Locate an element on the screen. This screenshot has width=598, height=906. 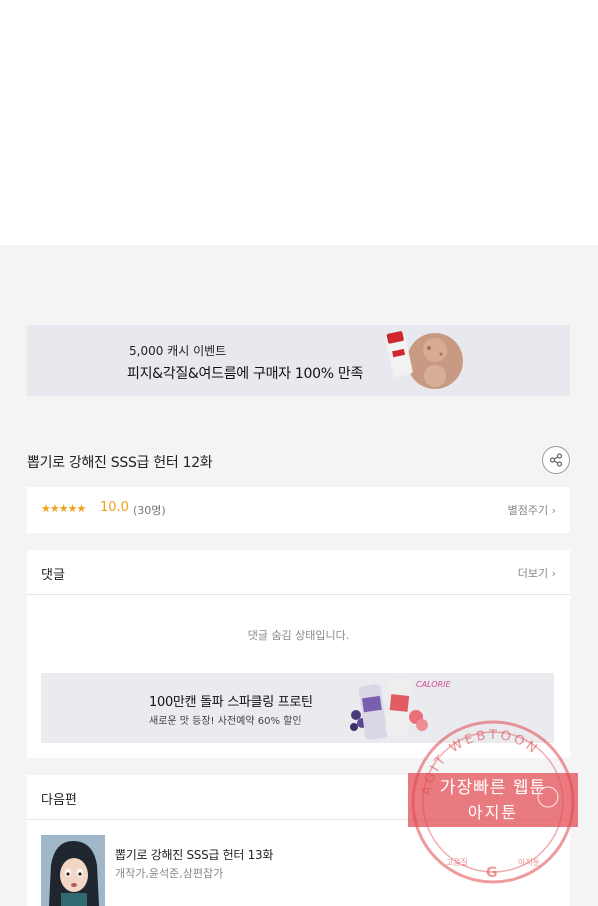
comments-more-button: 더보기 › is located at coordinates (537, 573).